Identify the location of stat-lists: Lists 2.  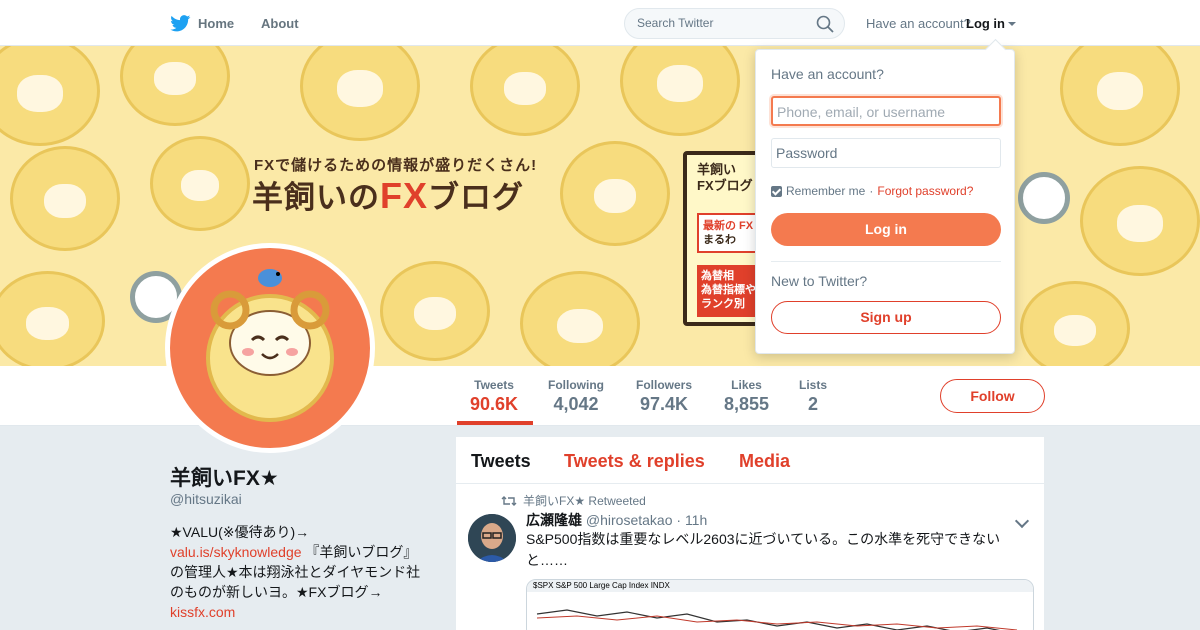
(813, 396).